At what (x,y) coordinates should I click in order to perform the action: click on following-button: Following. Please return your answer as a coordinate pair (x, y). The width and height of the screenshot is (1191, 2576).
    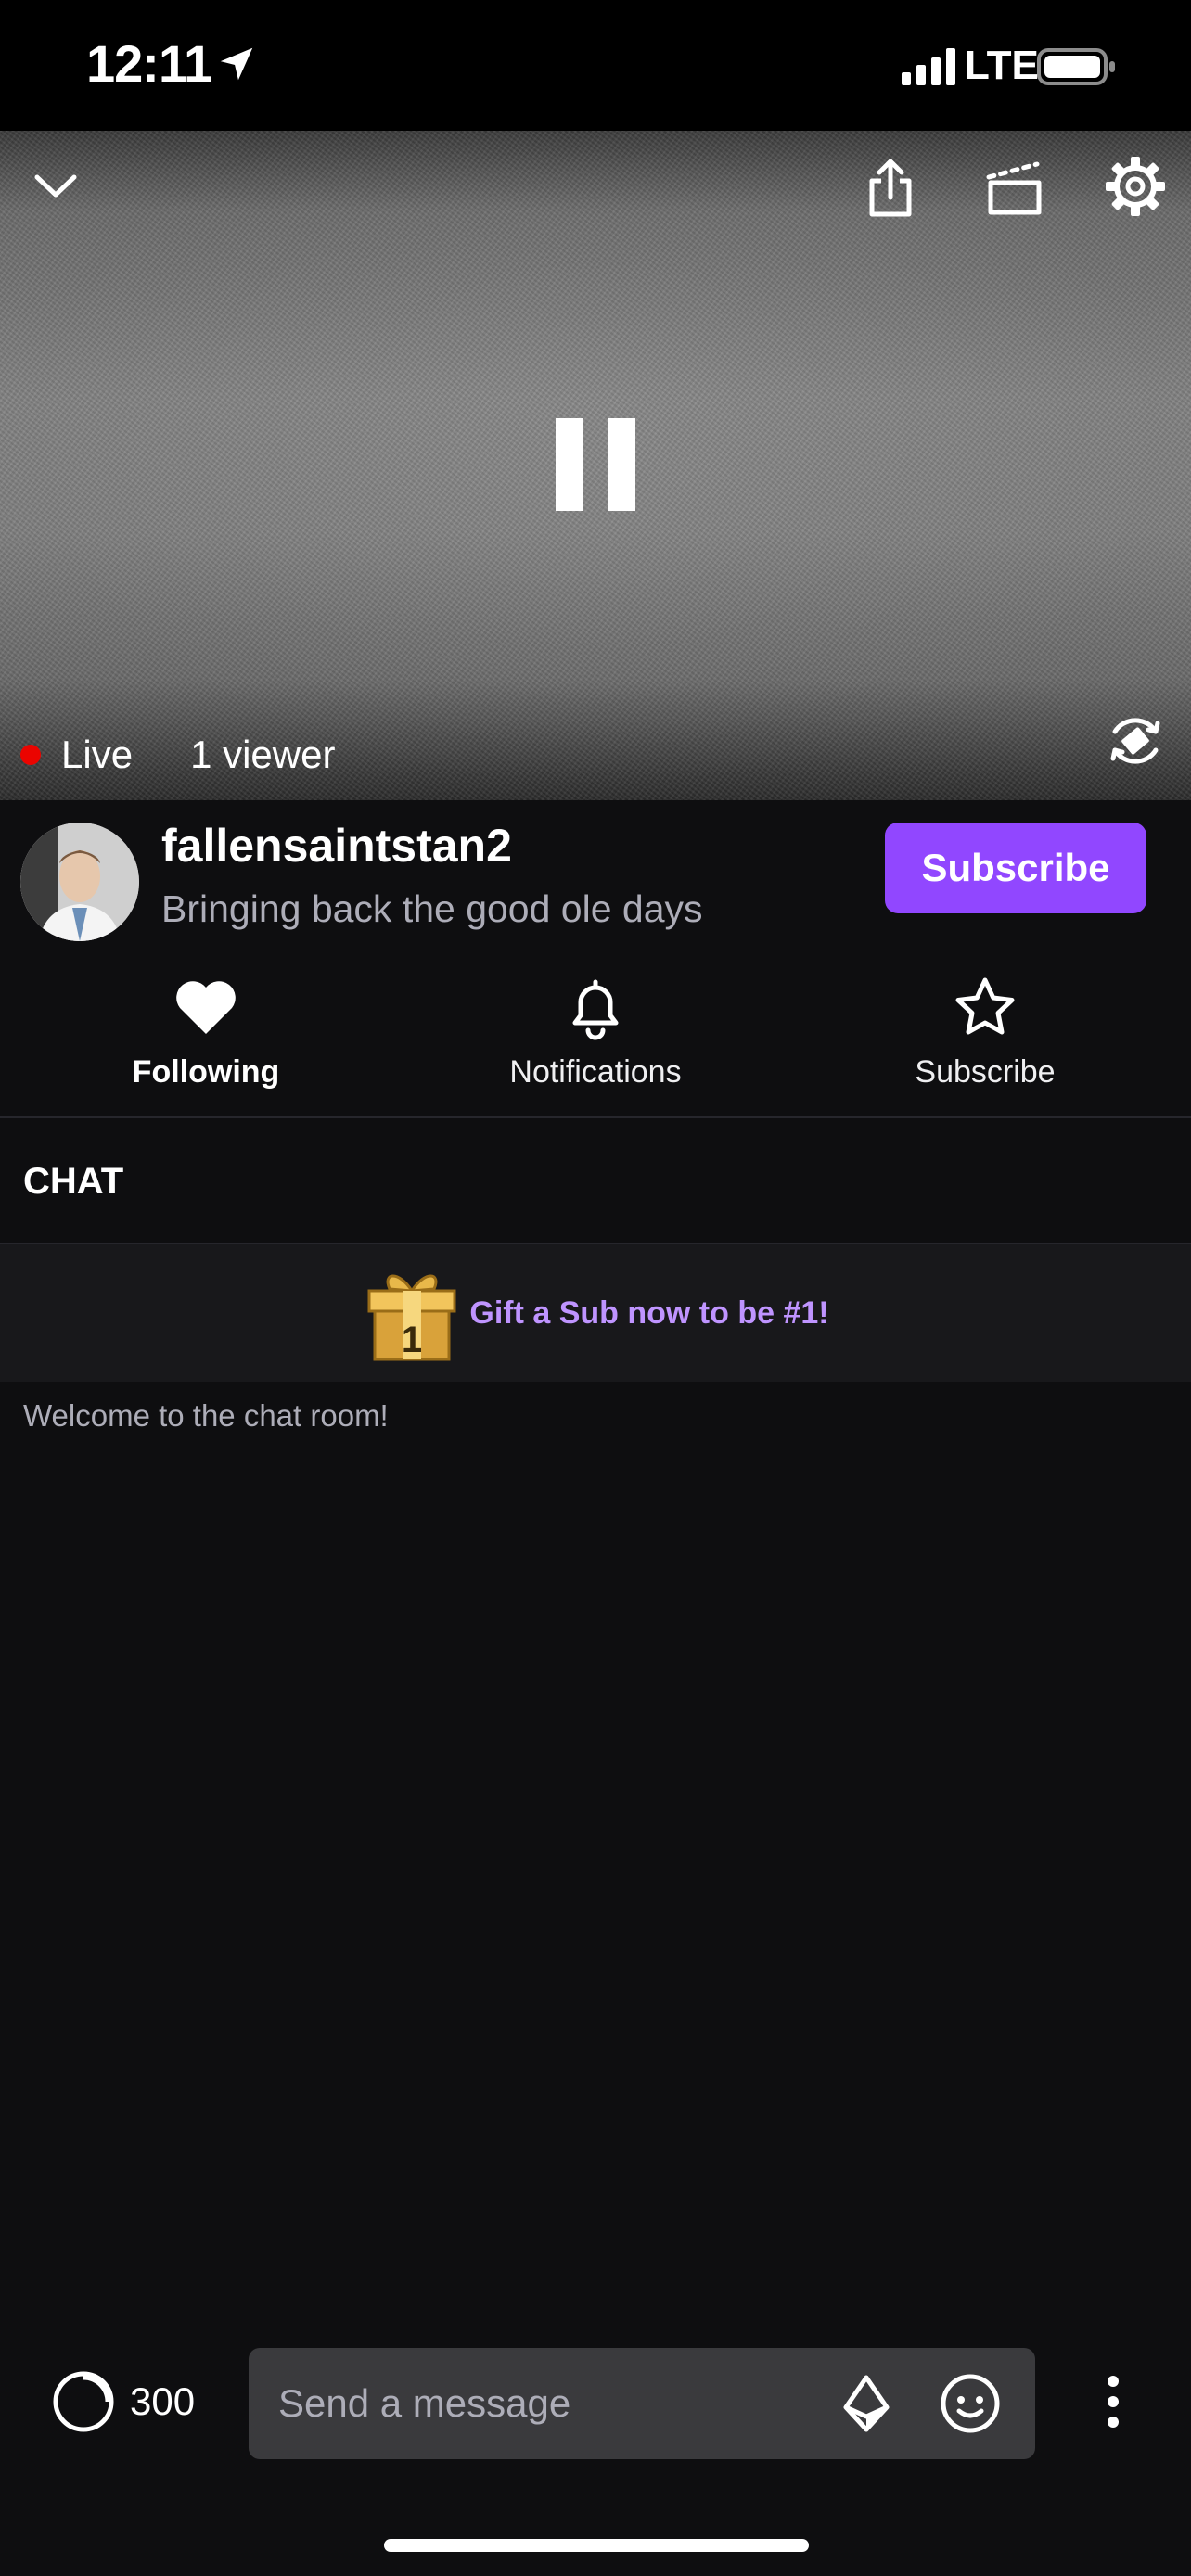
    Looking at the image, I should click on (206, 1036).